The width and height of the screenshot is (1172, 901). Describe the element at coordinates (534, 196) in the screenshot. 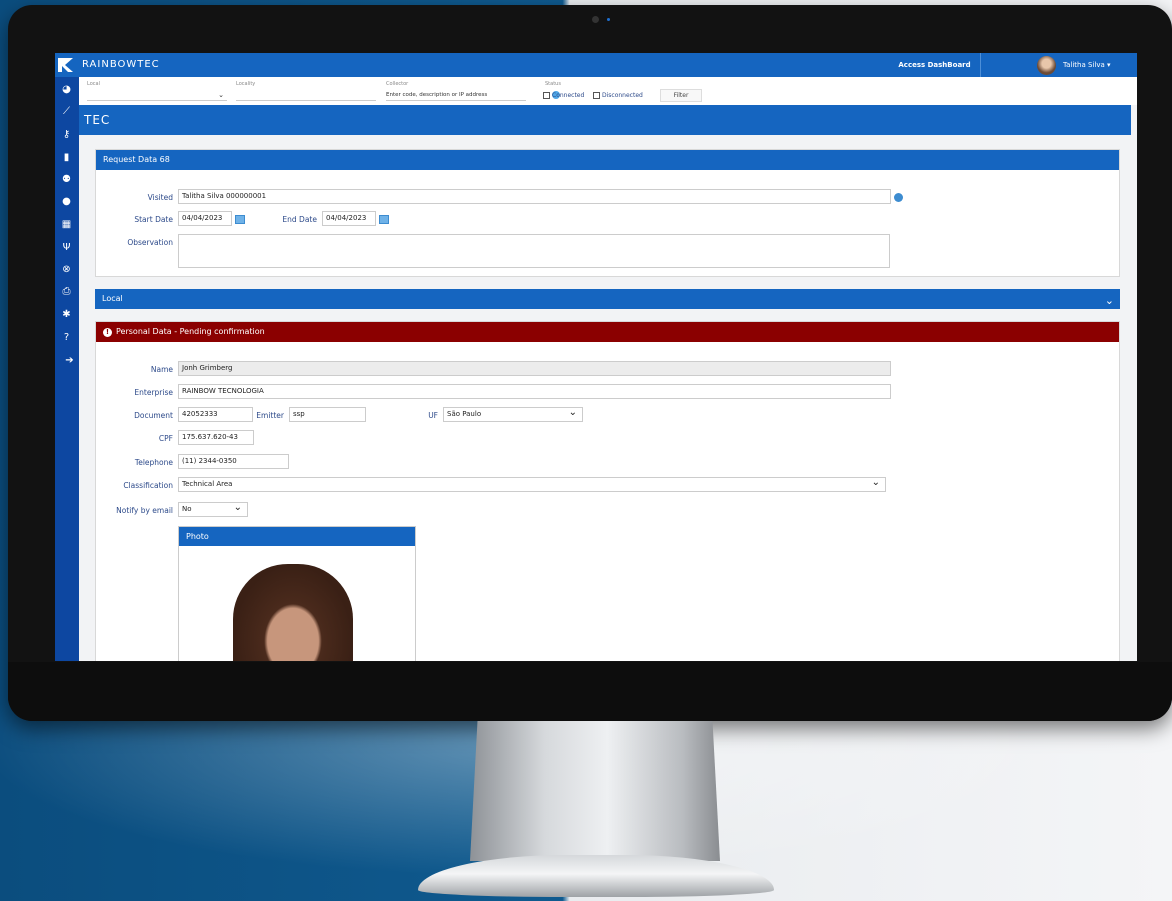

I see `visited-input: Talitha Silva 000000001` at that location.